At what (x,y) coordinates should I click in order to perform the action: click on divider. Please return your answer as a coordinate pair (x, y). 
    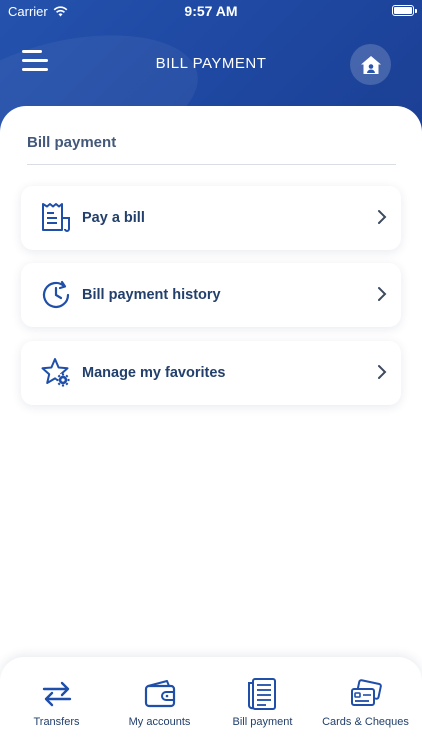
    Looking at the image, I should click on (211, 164).